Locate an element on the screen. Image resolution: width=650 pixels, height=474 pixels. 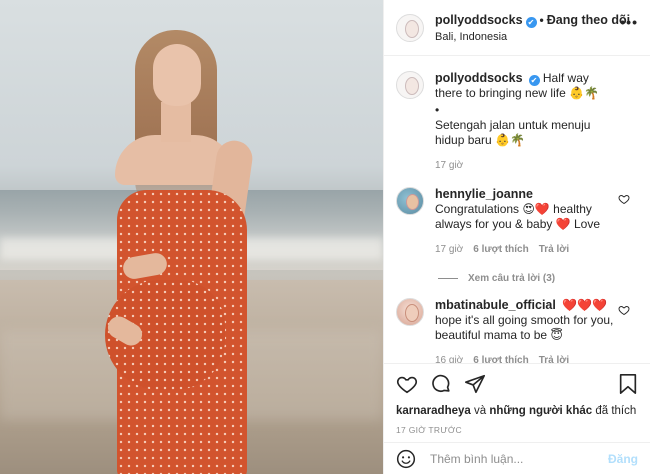
caption-avatar is located at coordinates (410, 85).